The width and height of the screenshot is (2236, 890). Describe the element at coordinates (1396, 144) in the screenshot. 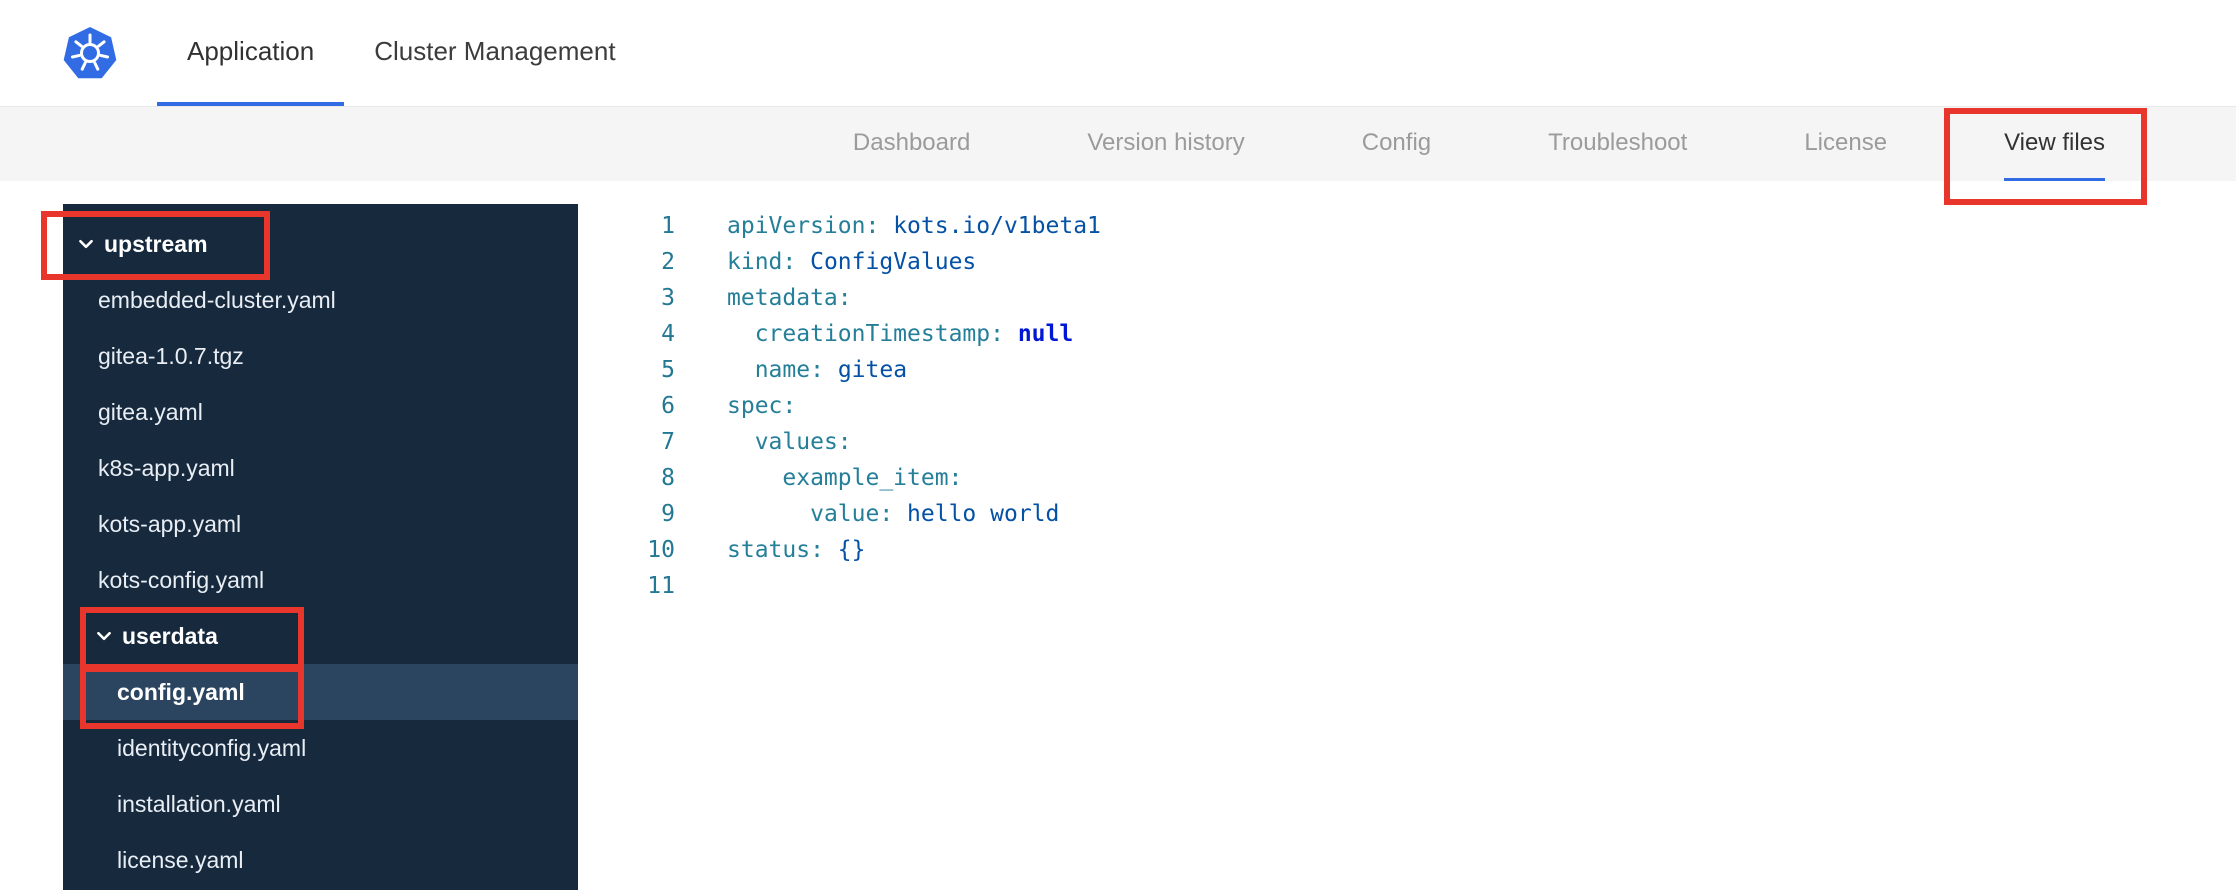

I see `subnav-tab-config: Config` at that location.